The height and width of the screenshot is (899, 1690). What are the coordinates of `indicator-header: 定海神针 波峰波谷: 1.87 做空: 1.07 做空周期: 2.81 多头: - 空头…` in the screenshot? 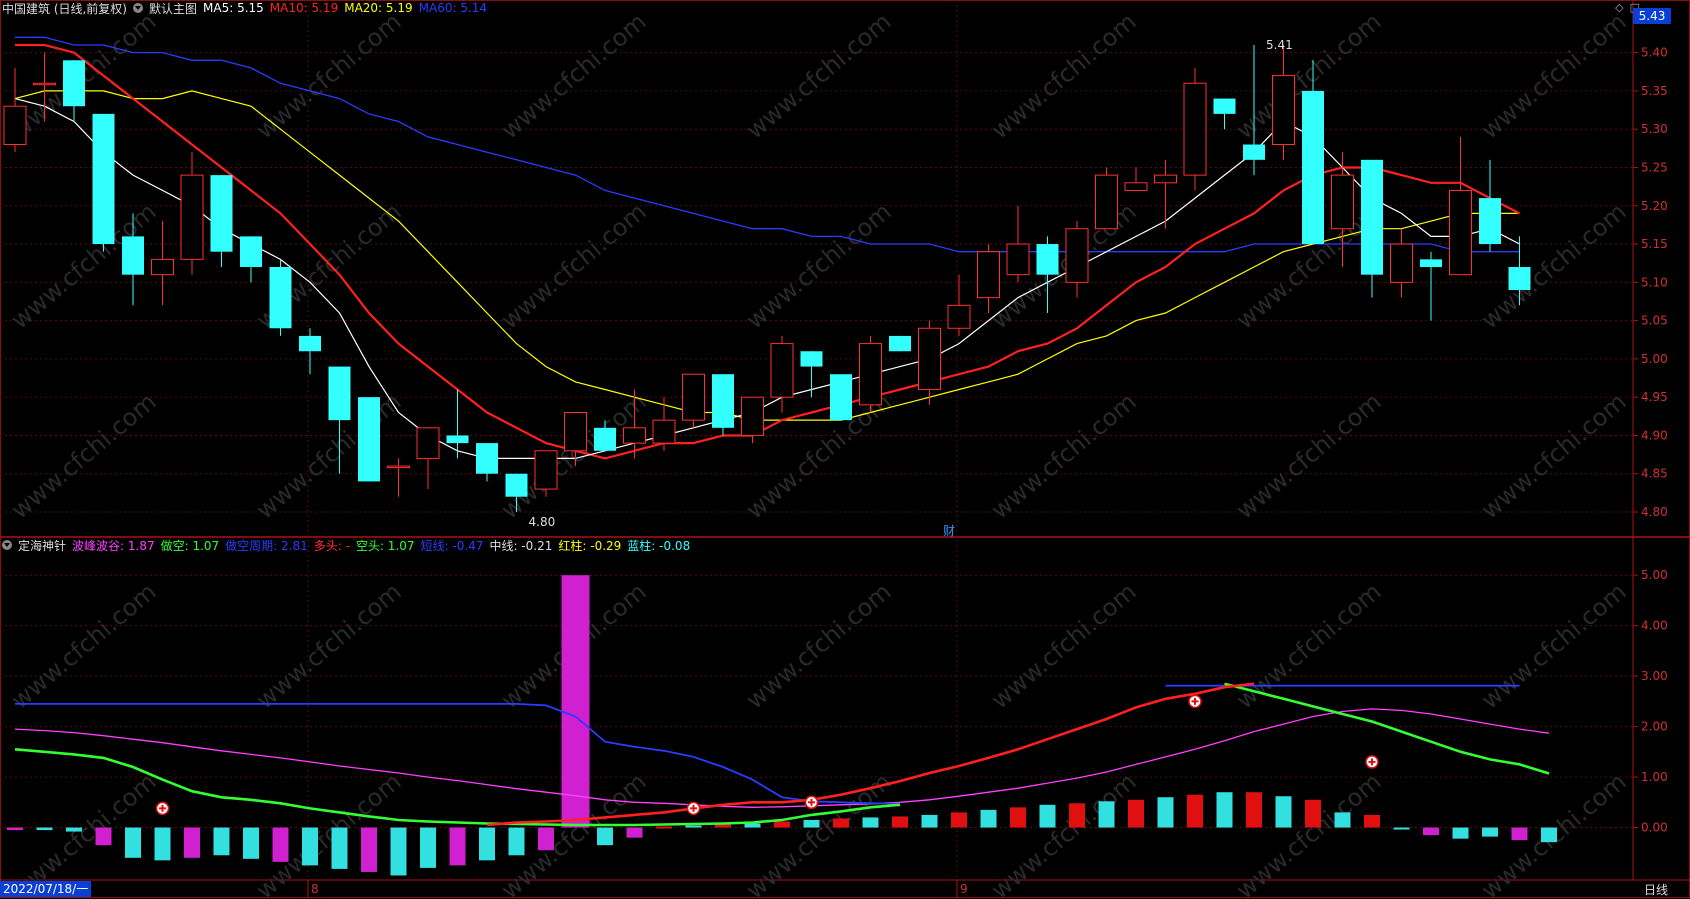 It's located at (345, 545).